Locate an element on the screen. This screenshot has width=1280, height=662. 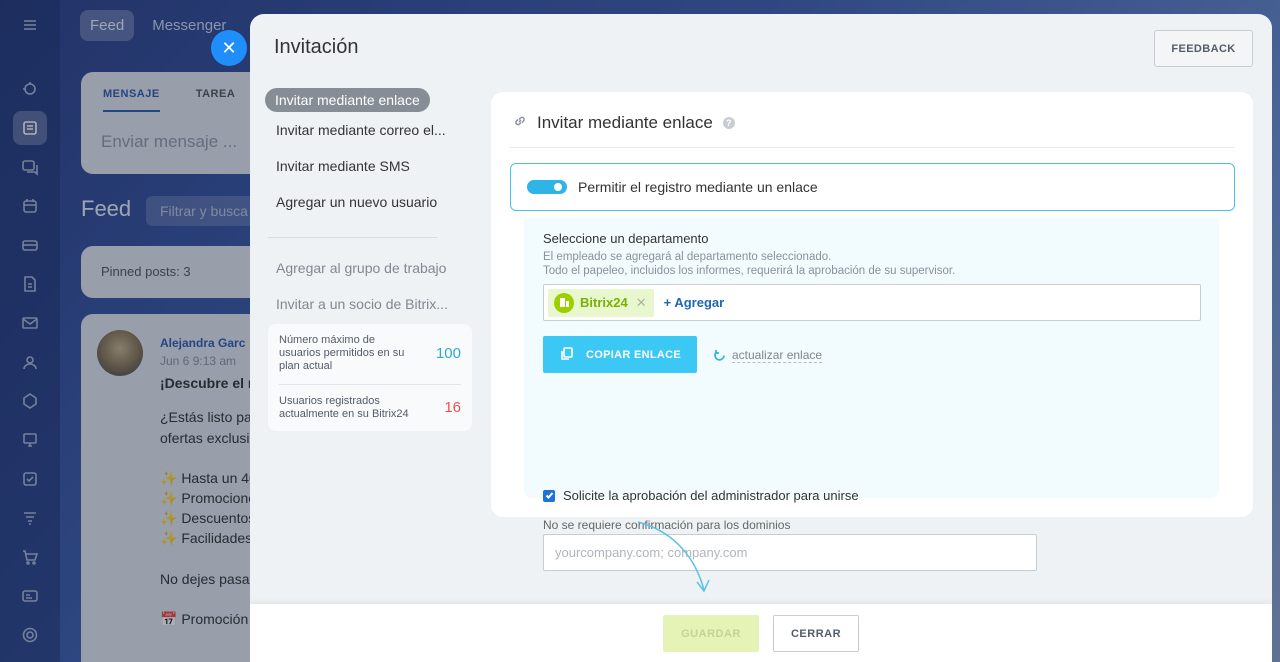
department-chip-label: Bitrix24 is located at coordinates (604, 302).